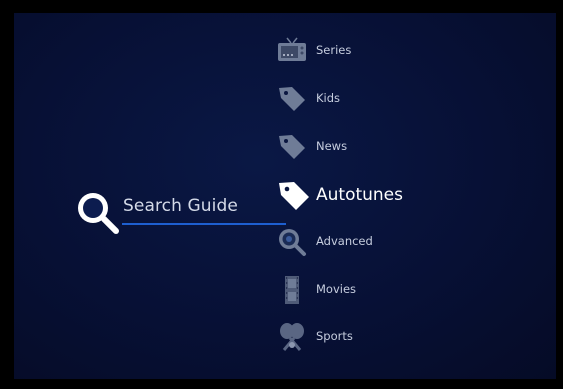  Describe the element at coordinates (180, 206) in the screenshot. I see `search-guide-label: Search Guide` at that location.